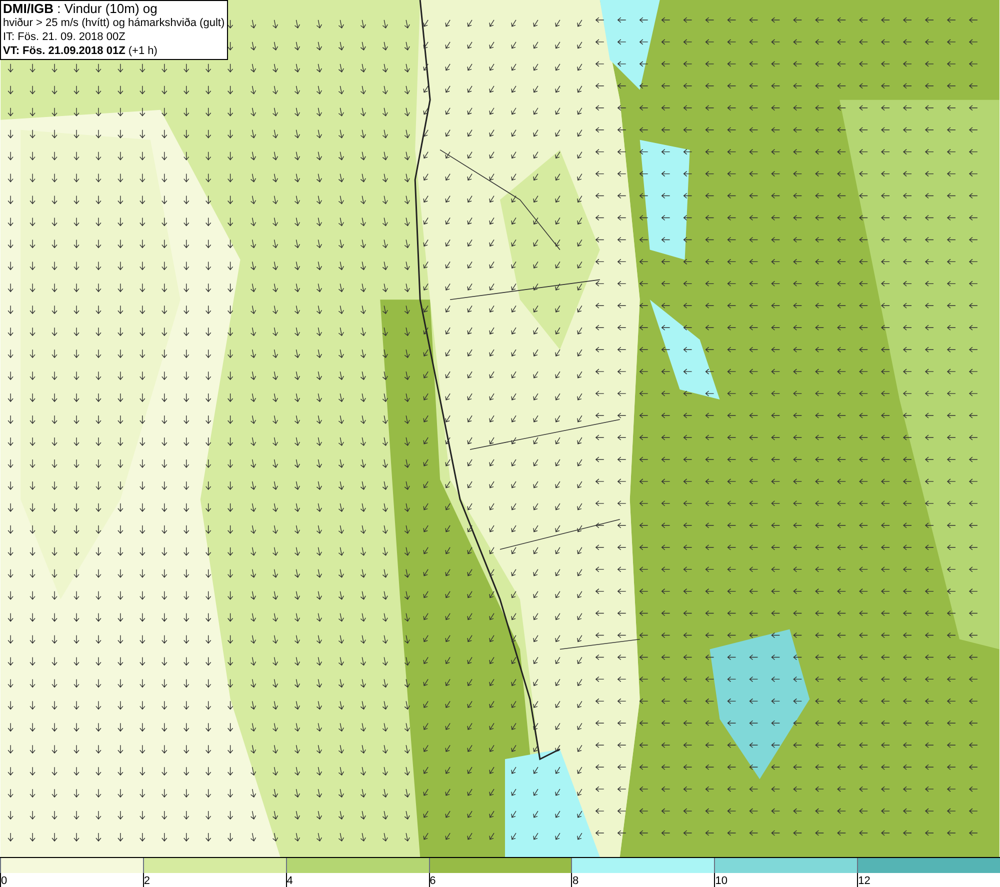  I want to click on legend-tick-label: 0, so click(4, 881).